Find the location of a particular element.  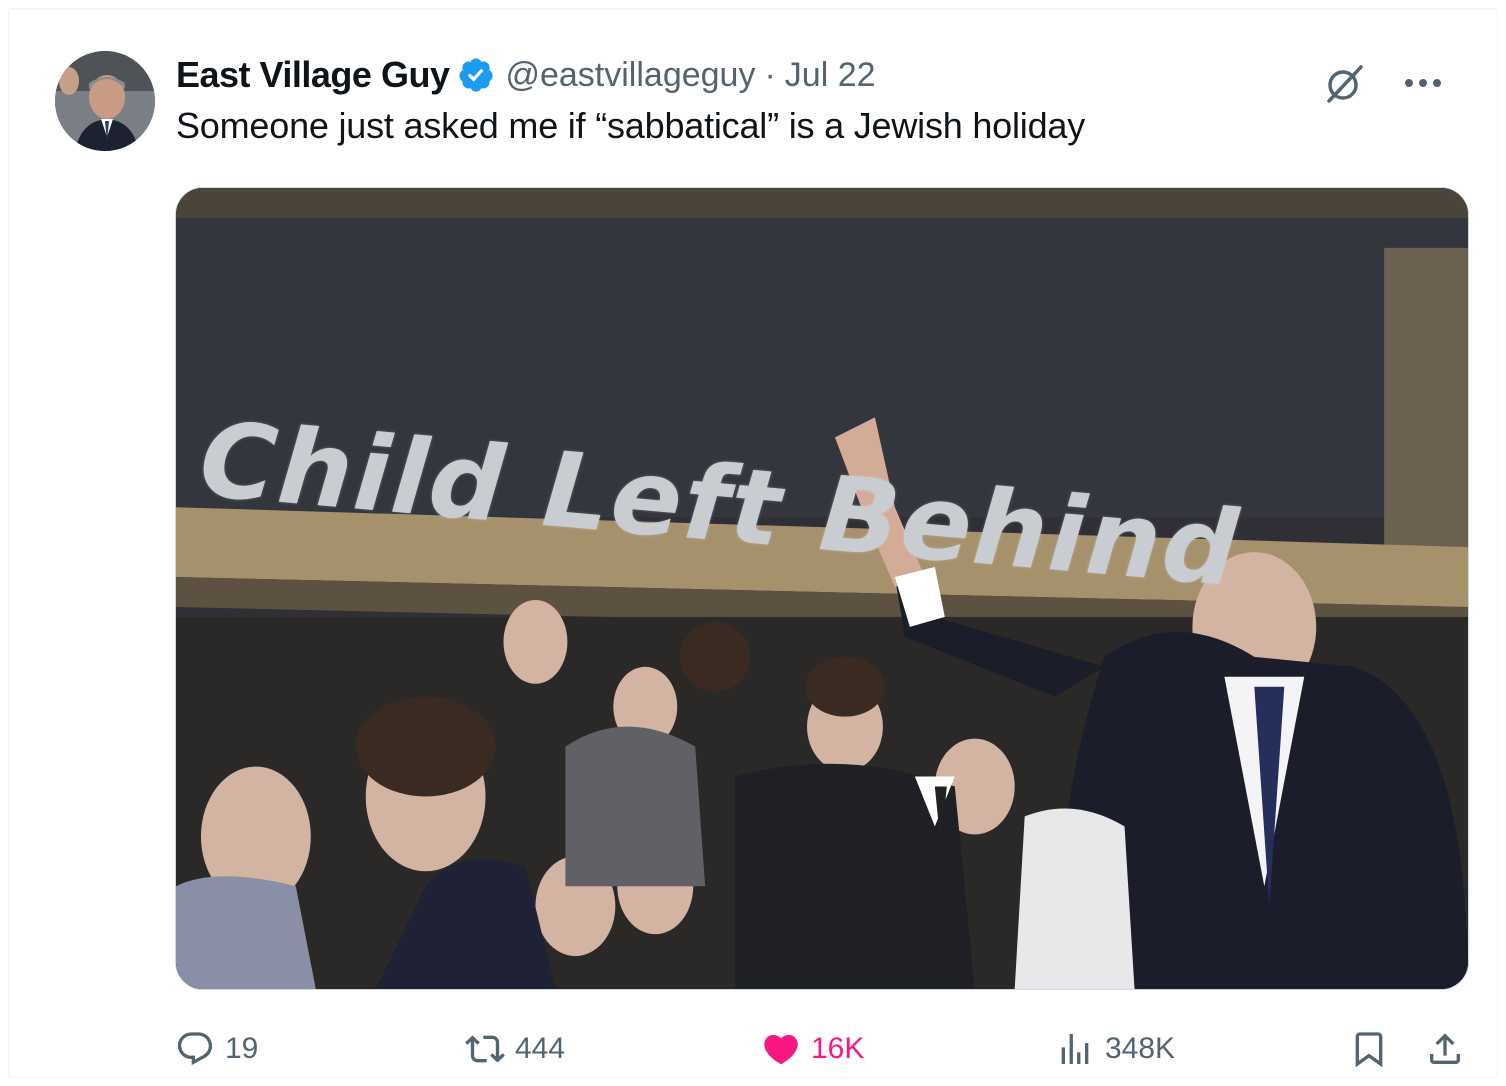

like-button: 16K is located at coordinates (812, 1049).